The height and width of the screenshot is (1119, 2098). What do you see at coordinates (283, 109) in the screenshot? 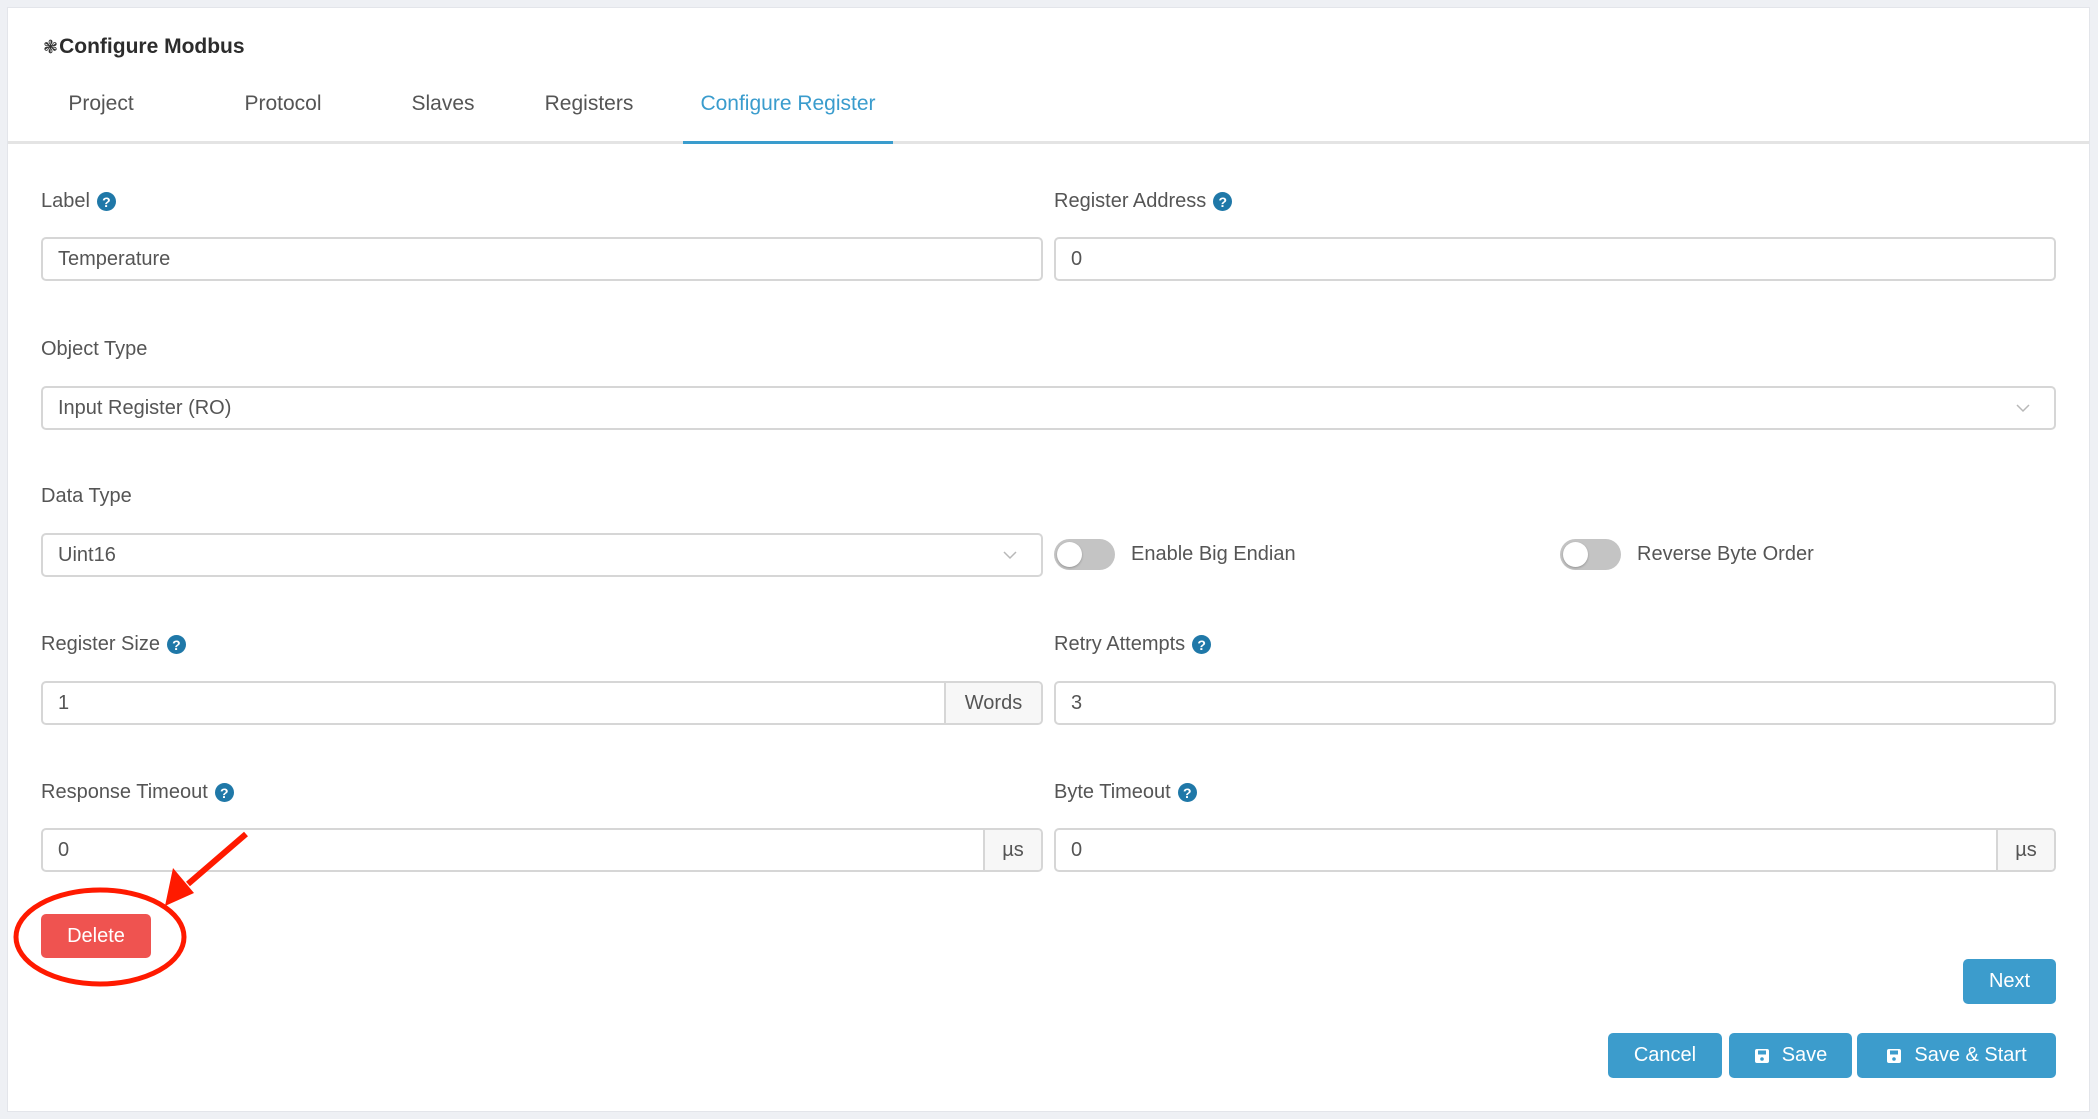
I see `tab-protocol: Protocol` at bounding box center [283, 109].